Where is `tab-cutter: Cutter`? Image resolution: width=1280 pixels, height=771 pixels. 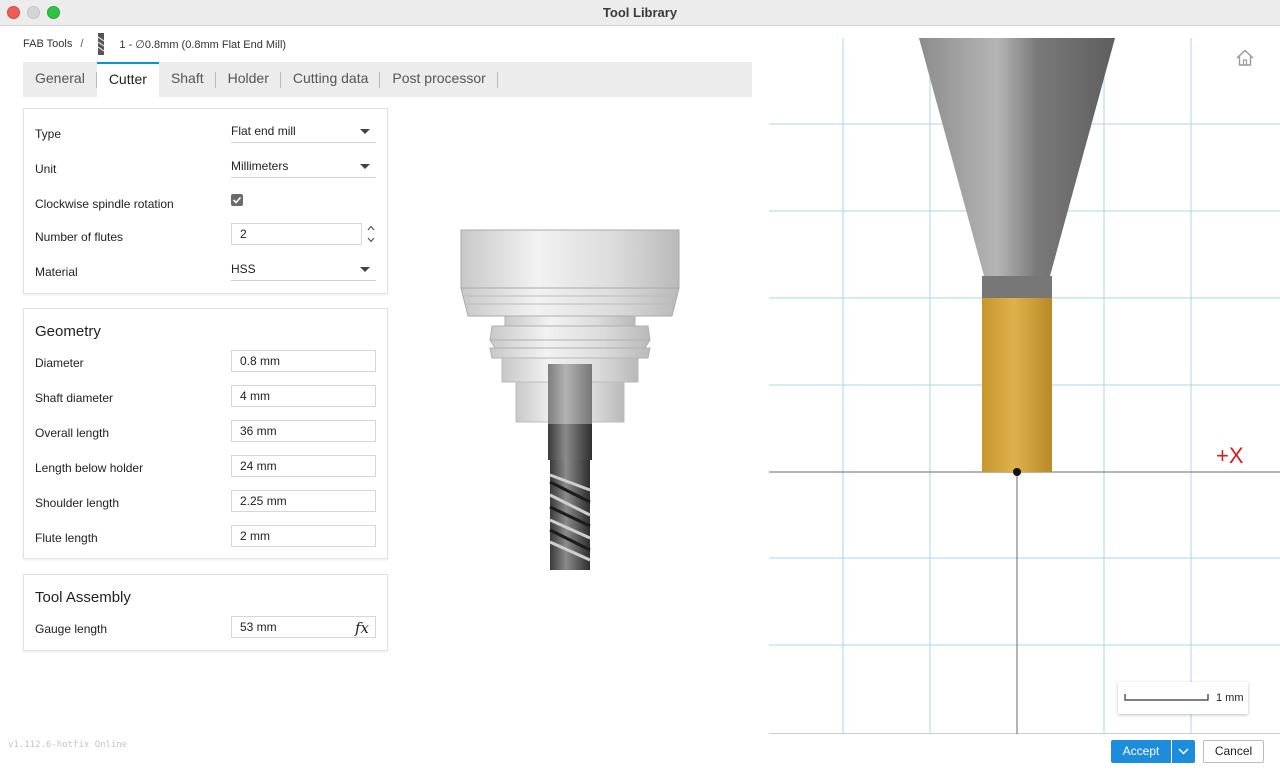
tab-cutter: Cutter is located at coordinates (127, 79).